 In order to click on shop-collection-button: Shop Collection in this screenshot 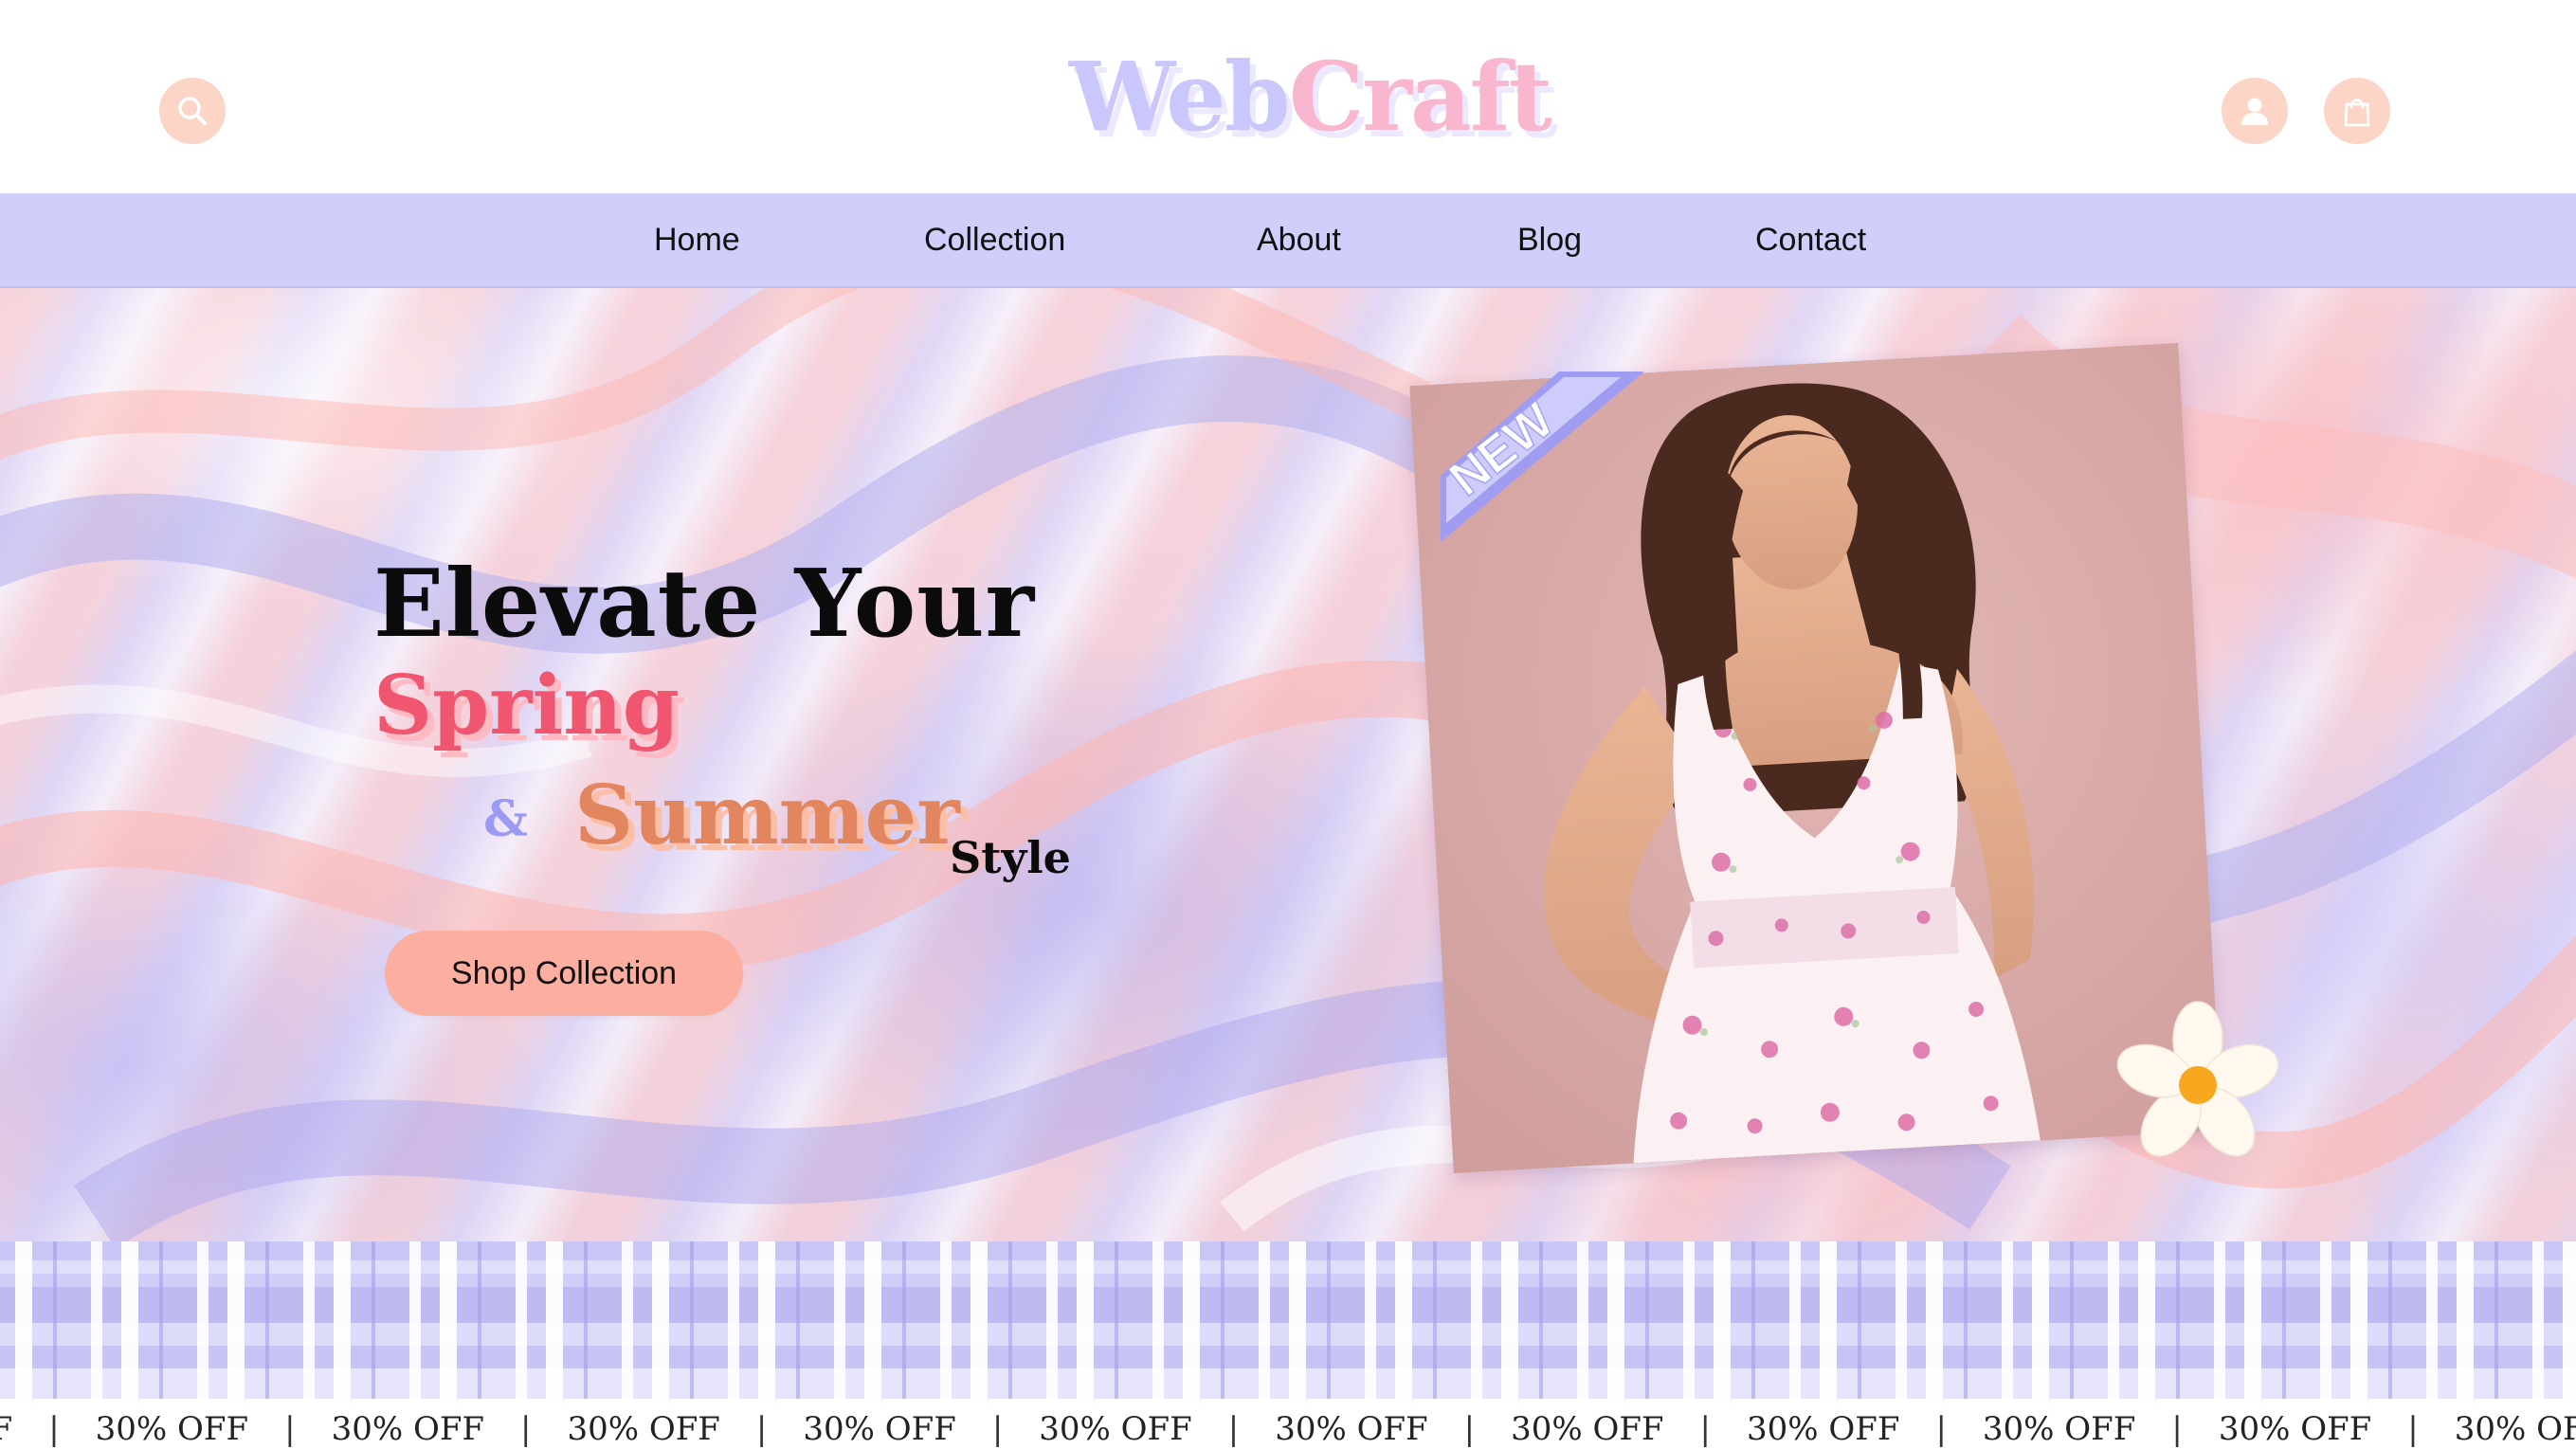, I will do `click(564, 973)`.